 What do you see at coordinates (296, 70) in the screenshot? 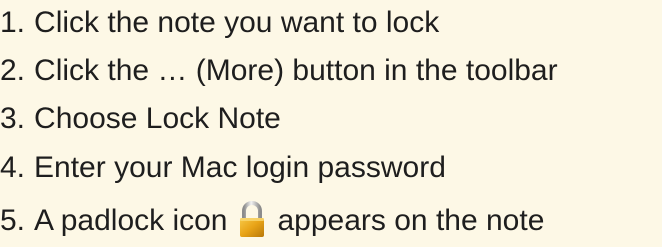
I see `step-text: Click the … (More) button in the toolbar` at bounding box center [296, 70].